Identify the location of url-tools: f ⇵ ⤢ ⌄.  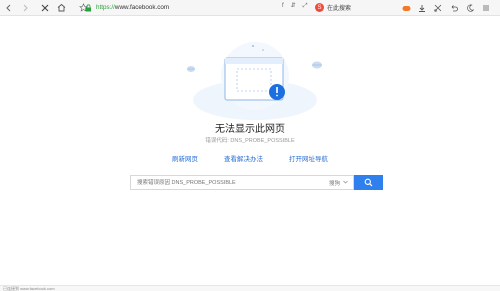
(301, 6).